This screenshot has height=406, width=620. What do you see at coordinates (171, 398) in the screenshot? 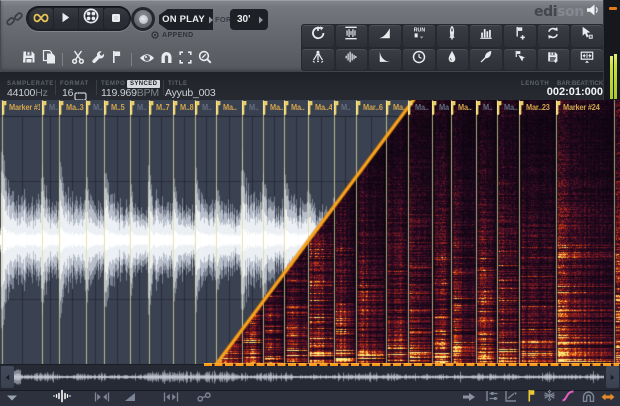
I see `snap-sel-end` at bounding box center [171, 398].